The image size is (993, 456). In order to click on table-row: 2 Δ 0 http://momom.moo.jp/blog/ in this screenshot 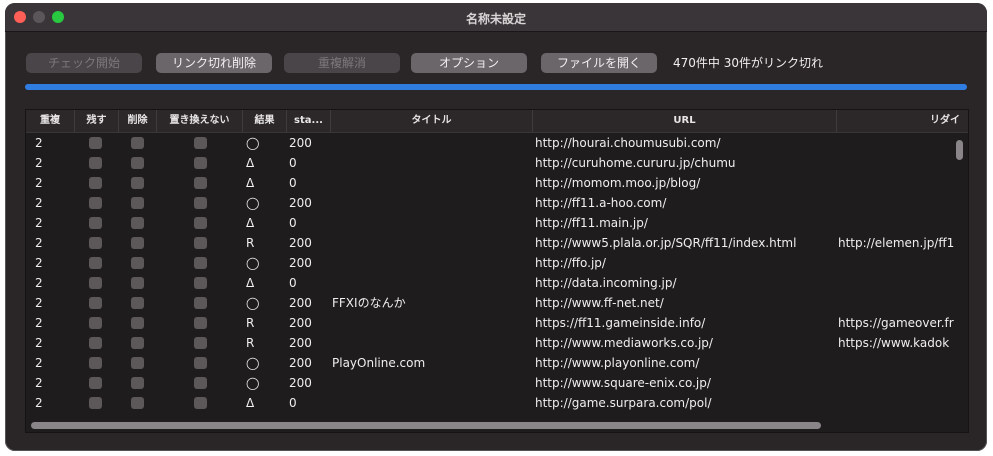, I will do `click(493, 183)`.